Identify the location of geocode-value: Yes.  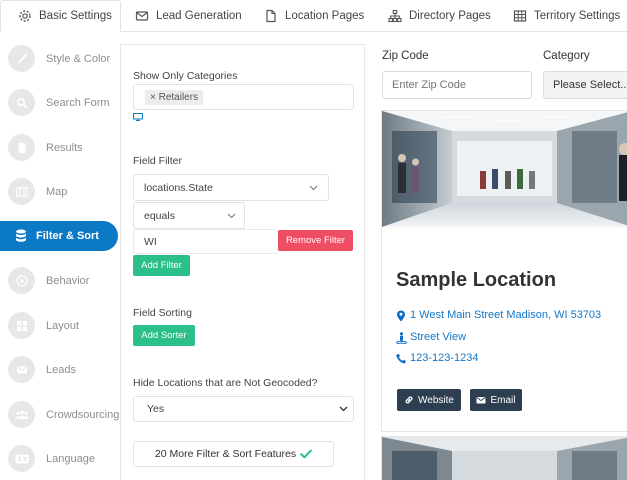
(156, 409).